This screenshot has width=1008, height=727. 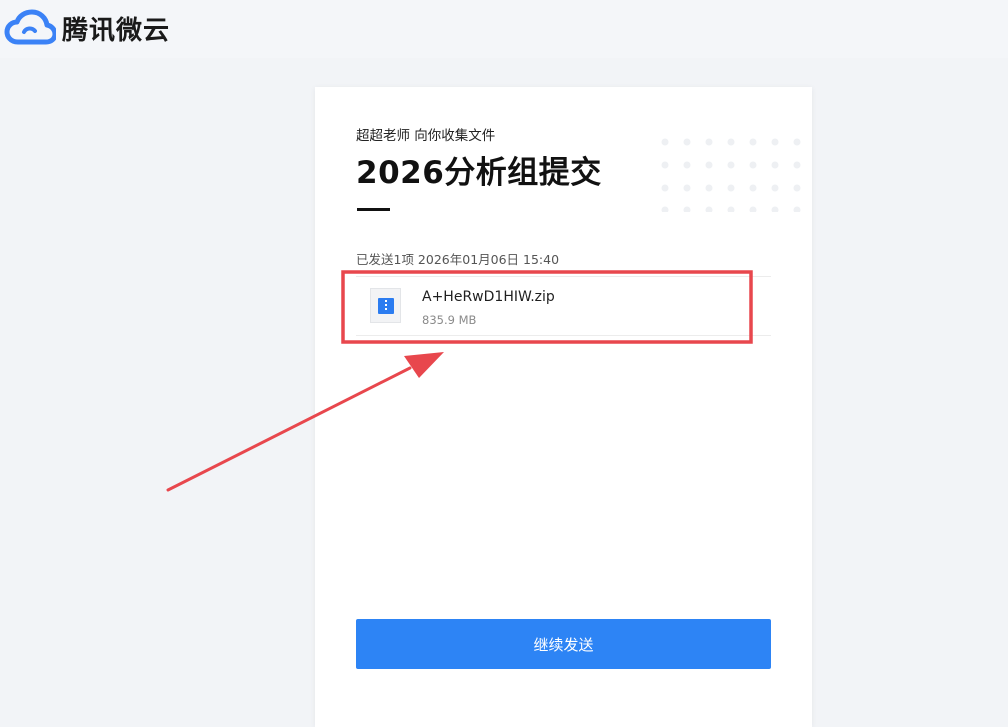 I want to click on zip-file-icon, so click(x=385, y=305).